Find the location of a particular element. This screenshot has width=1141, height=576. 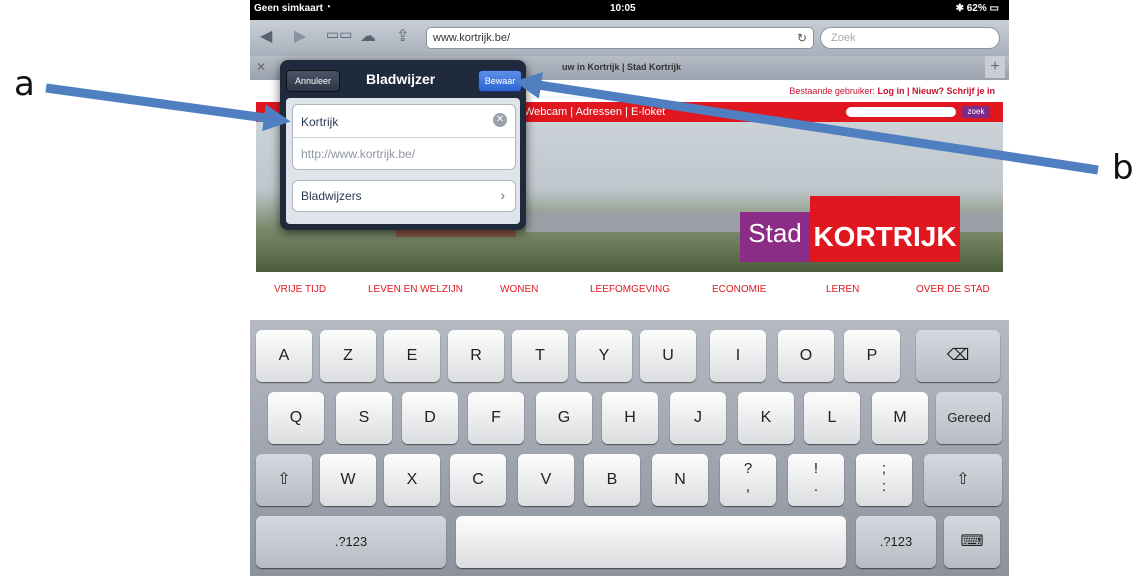

numbers-key-left: .?123 is located at coordinates (351, 542).